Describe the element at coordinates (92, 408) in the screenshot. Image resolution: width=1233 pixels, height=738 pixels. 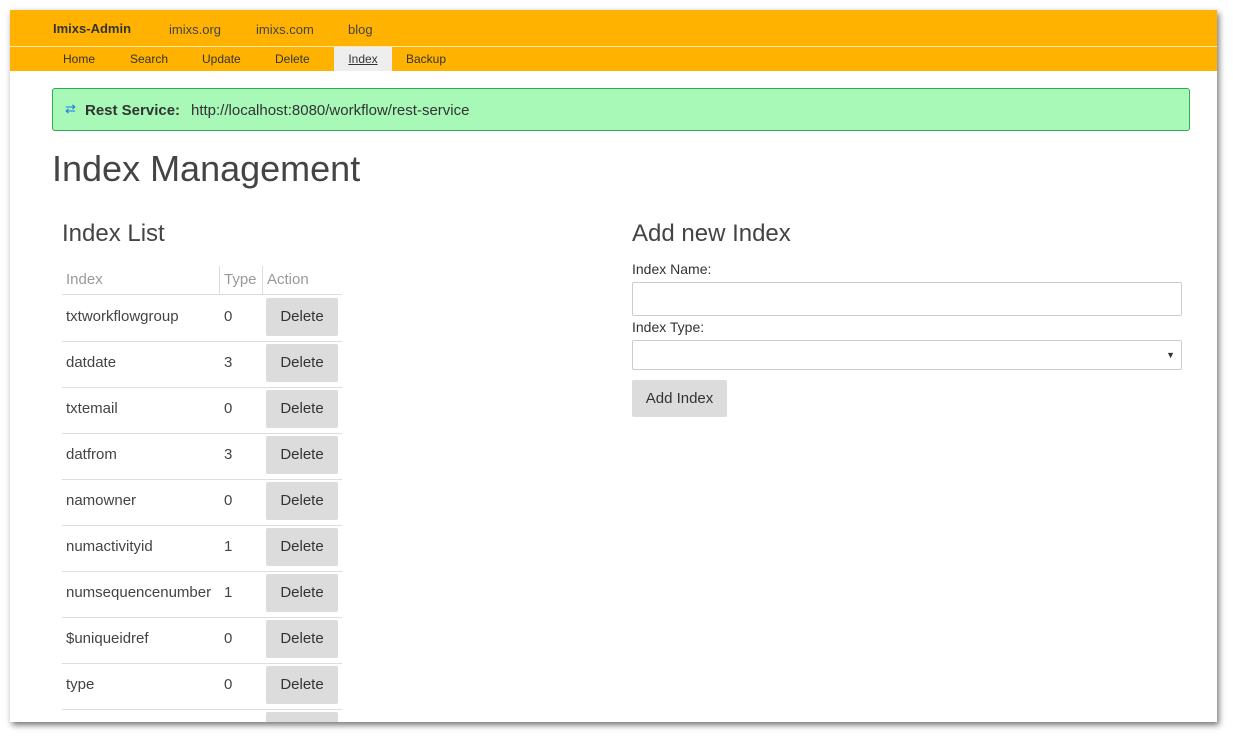
I see `index-name-cell: txtemail` at that location.